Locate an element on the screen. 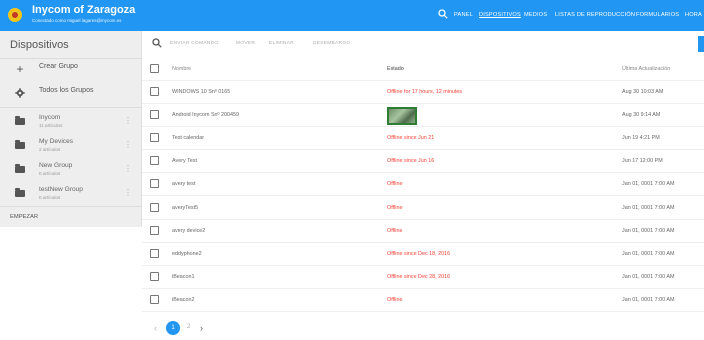  chevron-right-icon: › is located at coordinates (201, 328).